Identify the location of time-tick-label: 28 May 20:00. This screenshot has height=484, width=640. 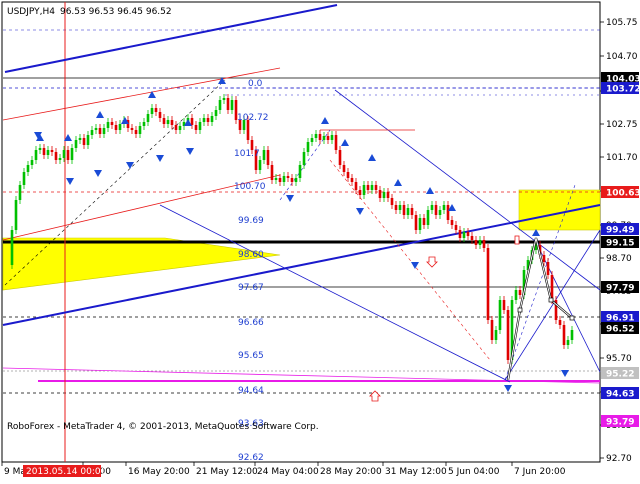
(351, 472).